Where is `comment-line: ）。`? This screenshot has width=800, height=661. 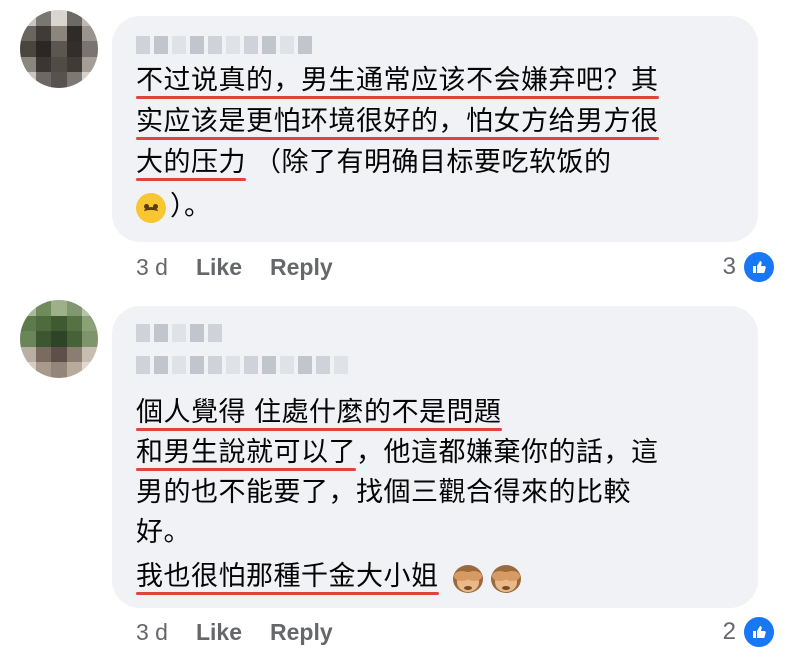
comment-line: ）。 is located at coordinates (174, 206).